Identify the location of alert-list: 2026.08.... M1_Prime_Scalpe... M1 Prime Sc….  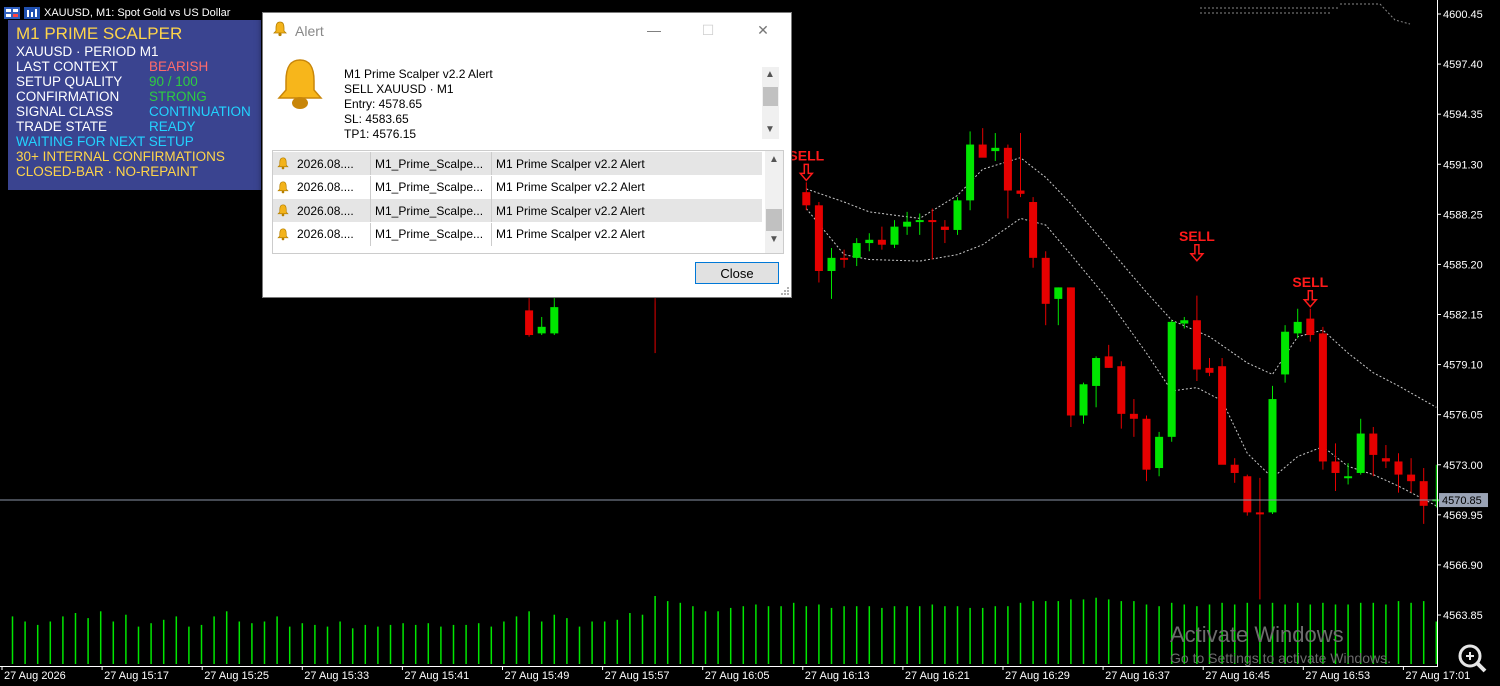
(528, 202).